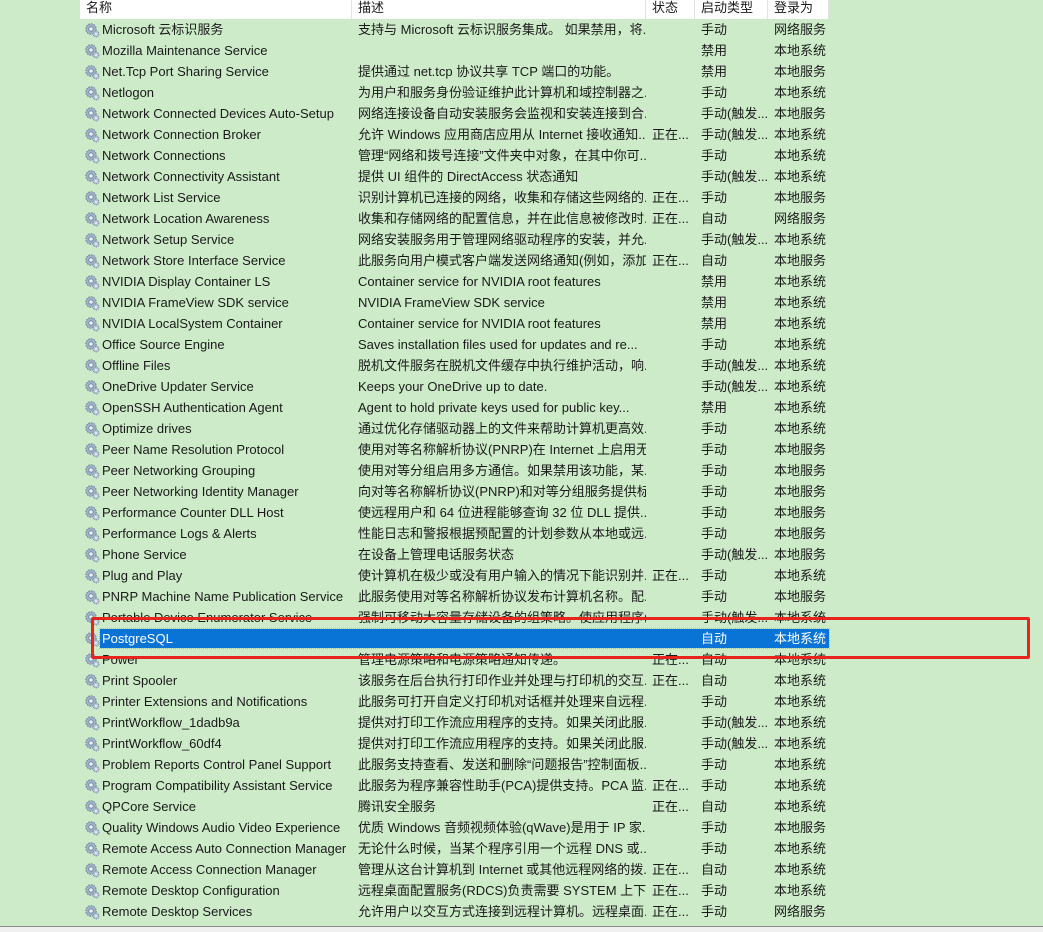  I want to click on horizontal-scrollbar-edge, so click(521, 929).